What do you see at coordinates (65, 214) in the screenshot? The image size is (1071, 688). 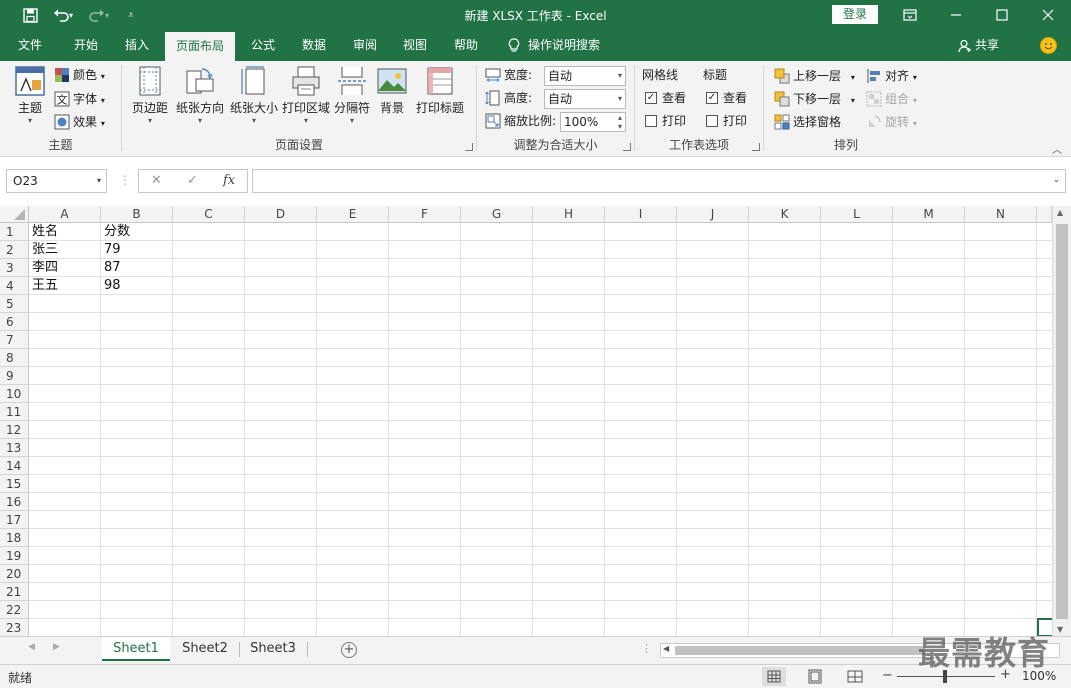 I see `column-header: A` at bounding box center [65, 214].